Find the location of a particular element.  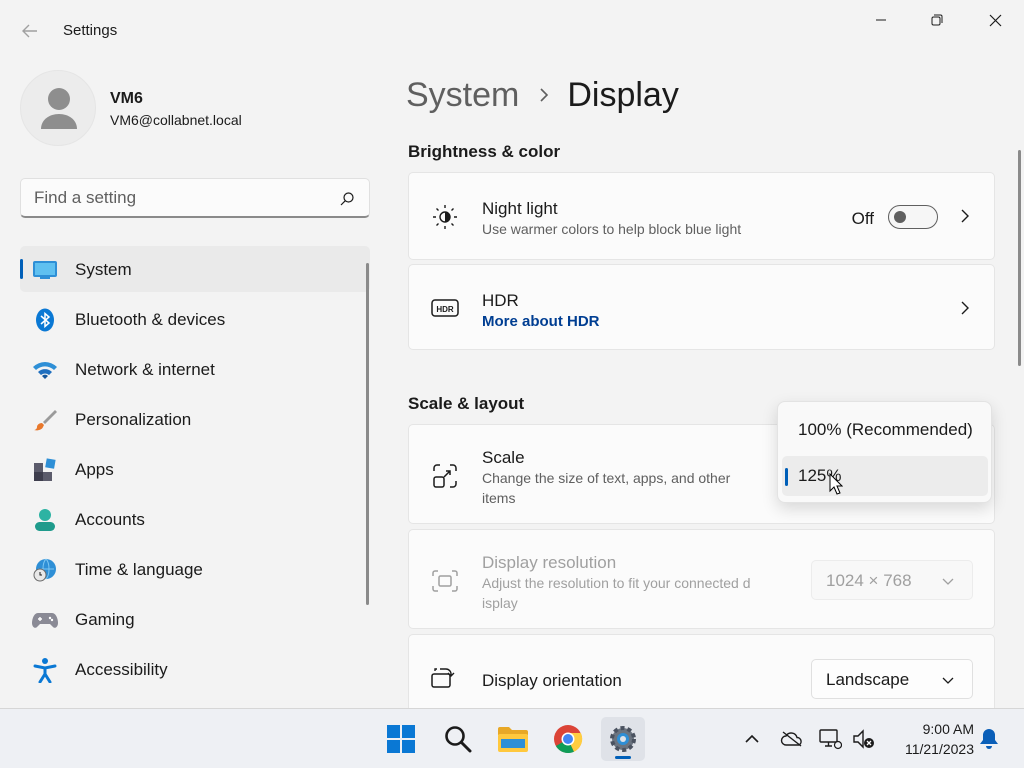

section-title-brightness: Brightness & color is located at coordinates (484, 151).